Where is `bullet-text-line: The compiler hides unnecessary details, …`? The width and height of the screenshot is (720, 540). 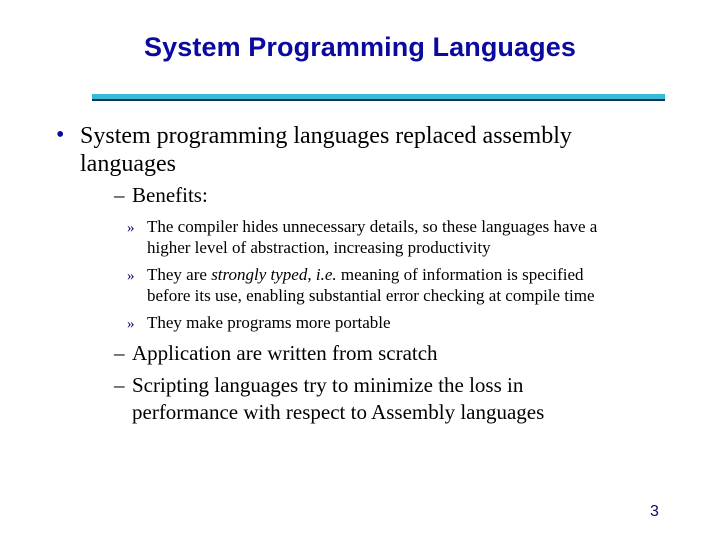
bullet-text-line: The compiler hides unnecessary details, … is located at coordinates (372, 226).